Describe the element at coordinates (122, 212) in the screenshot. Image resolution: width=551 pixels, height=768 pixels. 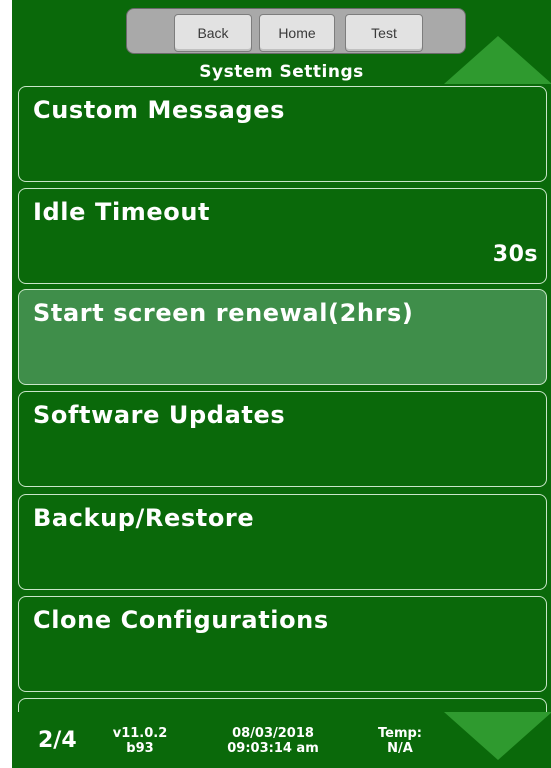
I see `menu-item-label: Idle Timeout` at that location.